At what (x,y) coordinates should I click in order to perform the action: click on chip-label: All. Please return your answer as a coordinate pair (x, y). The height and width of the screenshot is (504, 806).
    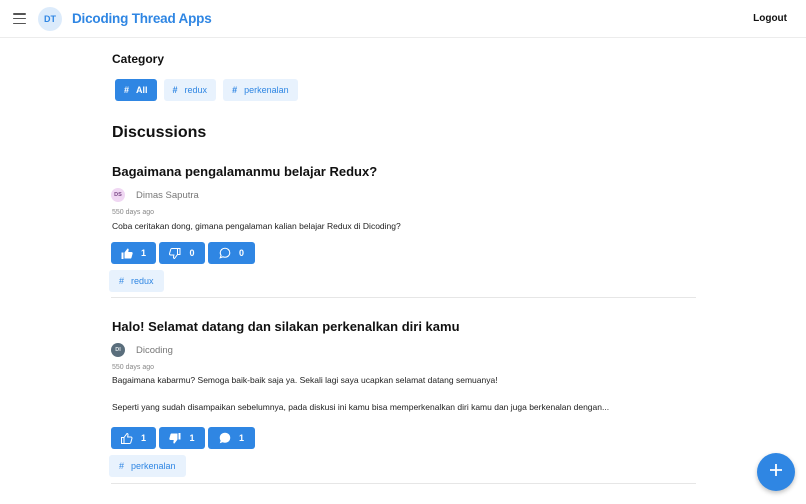
    Looking at the image, I should click on (142, 90).